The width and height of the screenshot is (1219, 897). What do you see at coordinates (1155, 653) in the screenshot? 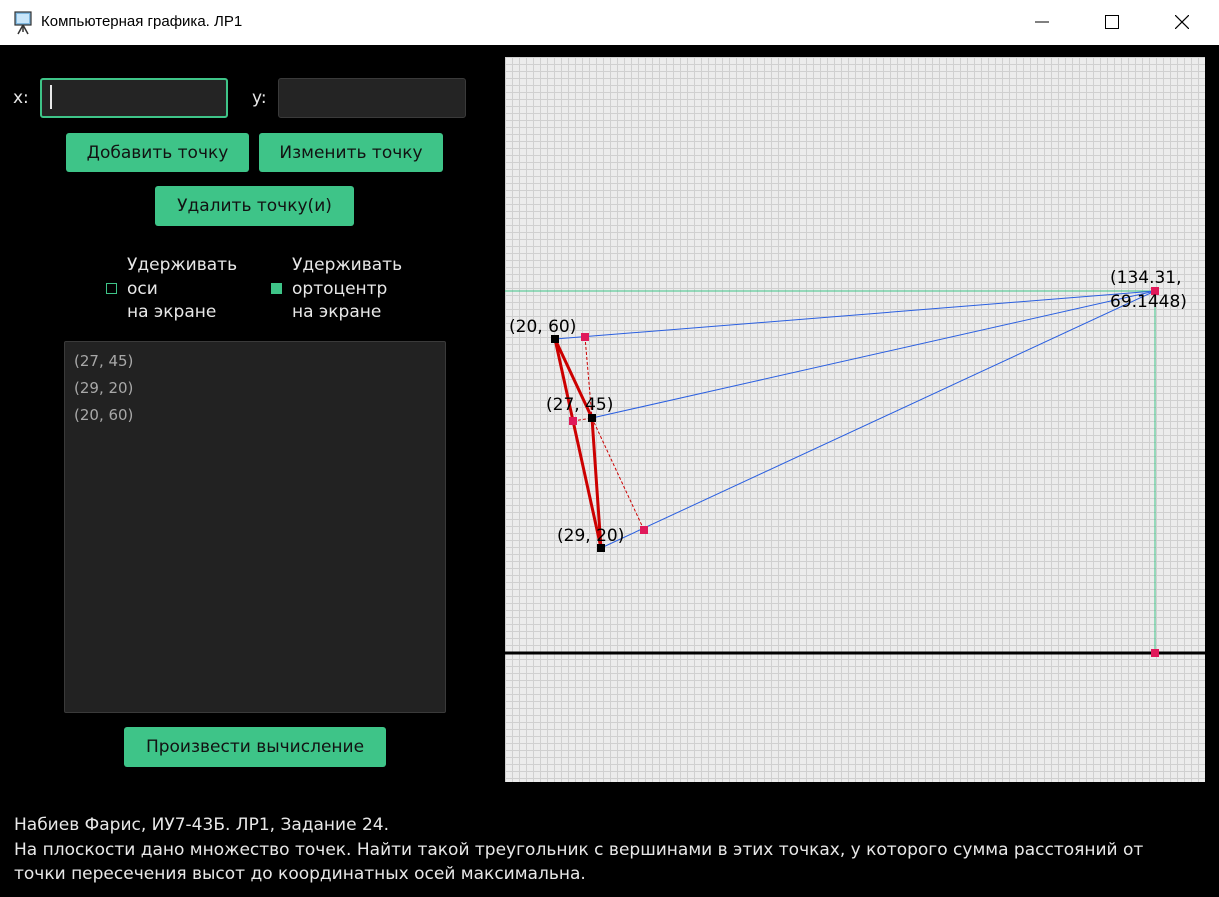
I see `orthocenter-axis-projection-marker` at bounding box center [1155, 653].